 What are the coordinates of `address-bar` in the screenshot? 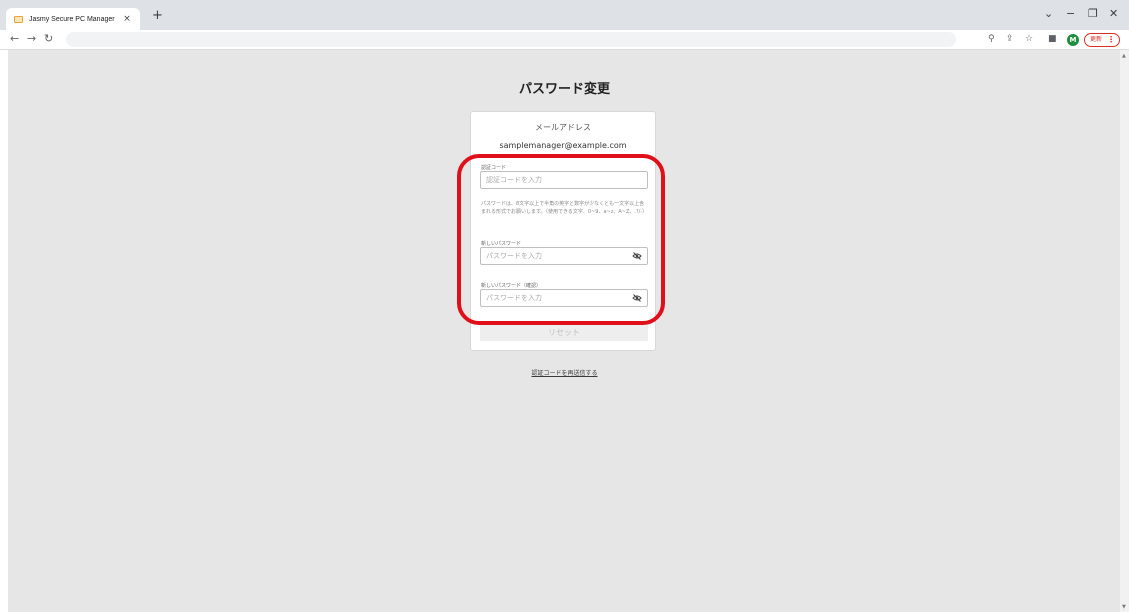 It's located at (511, 39).